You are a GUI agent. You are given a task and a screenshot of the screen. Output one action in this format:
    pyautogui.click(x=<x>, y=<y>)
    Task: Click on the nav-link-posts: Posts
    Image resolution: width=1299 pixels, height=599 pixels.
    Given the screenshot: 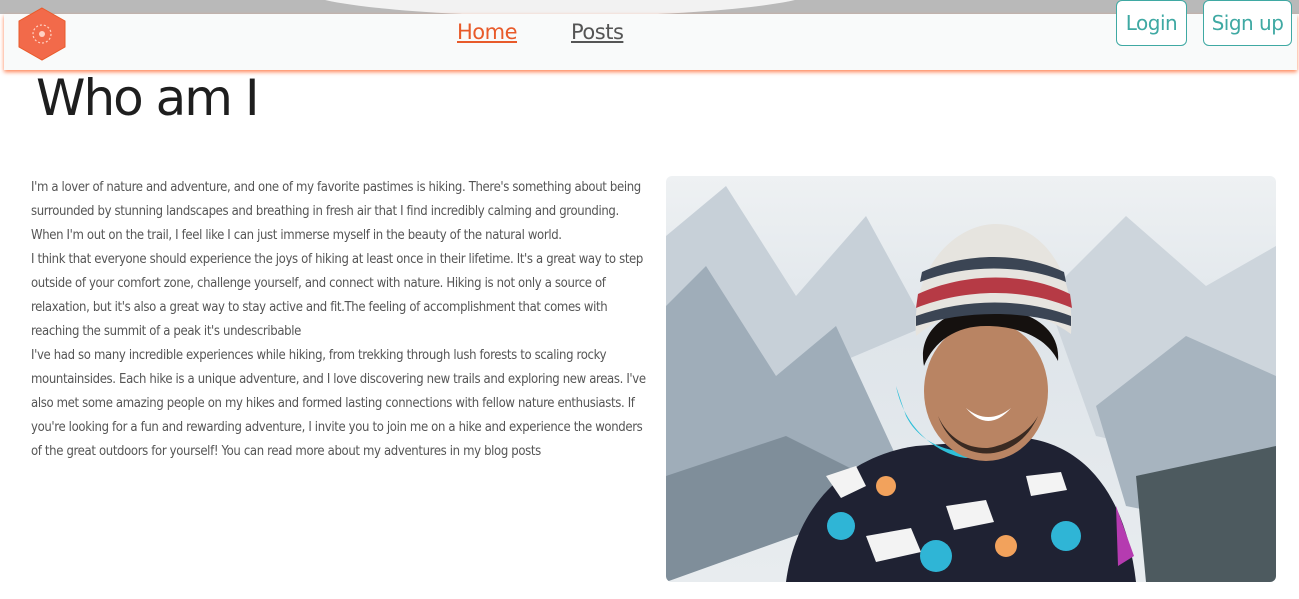 What is the action you would take?
    pyautogui.click(x=597, y=32)
    